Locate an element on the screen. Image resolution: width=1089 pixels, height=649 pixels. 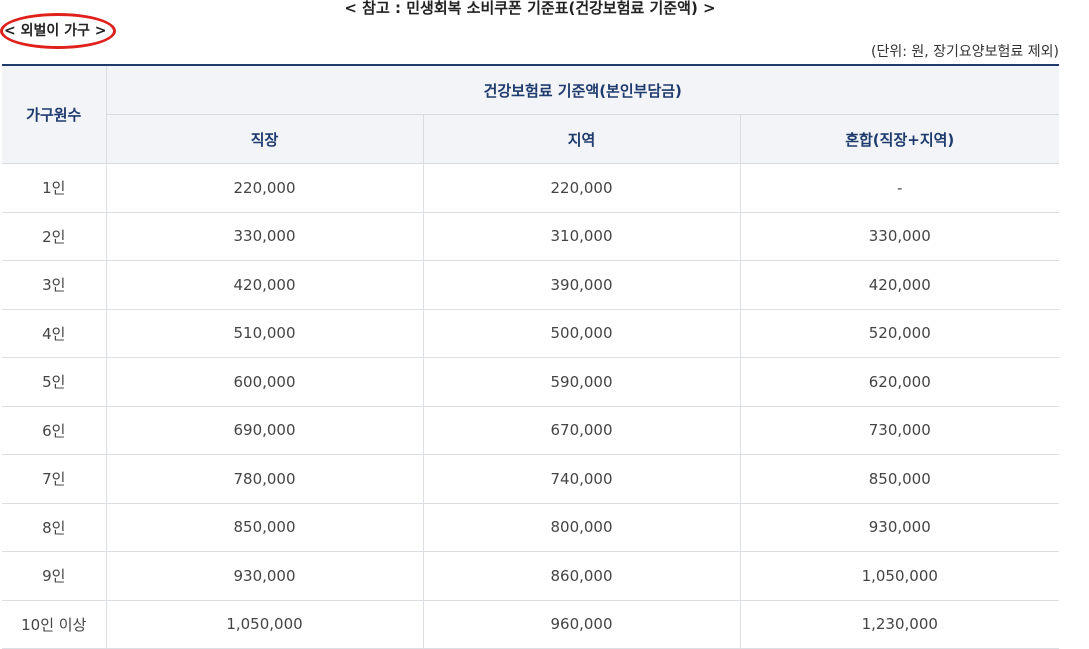
household-size-cell: 5인 is located at coordinates (54, 382).